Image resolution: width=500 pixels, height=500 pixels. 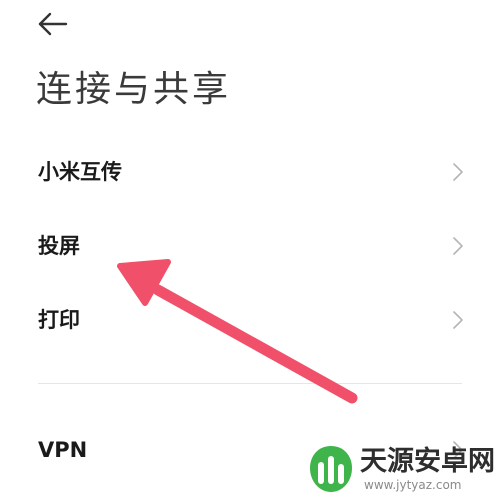 I want to click on watermark-url: www.jytyaz.com, so click(x=413, y=485).